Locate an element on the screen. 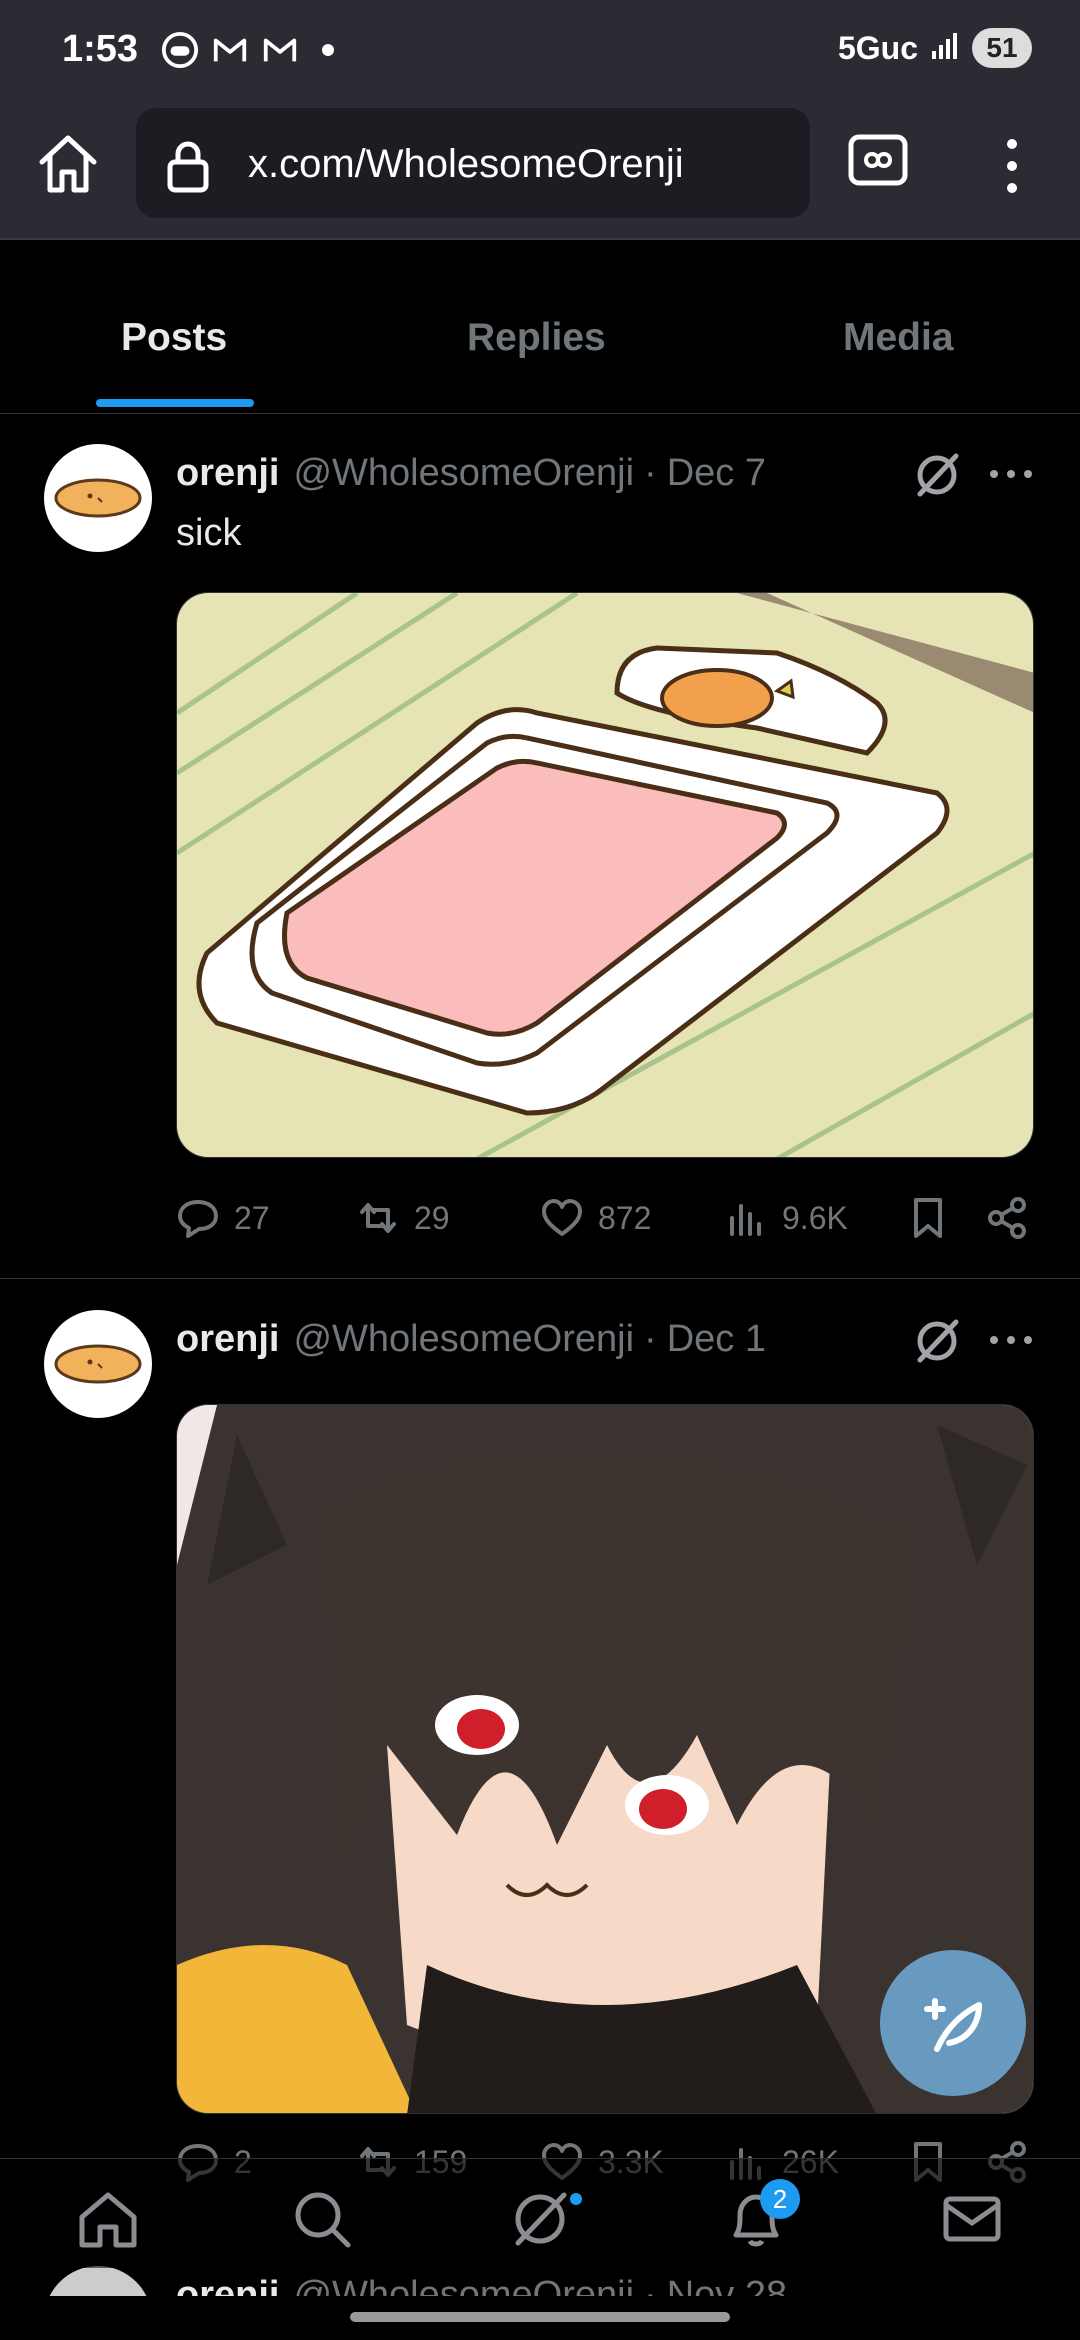  like-button: 872 is located at coordinates (595, 1218).